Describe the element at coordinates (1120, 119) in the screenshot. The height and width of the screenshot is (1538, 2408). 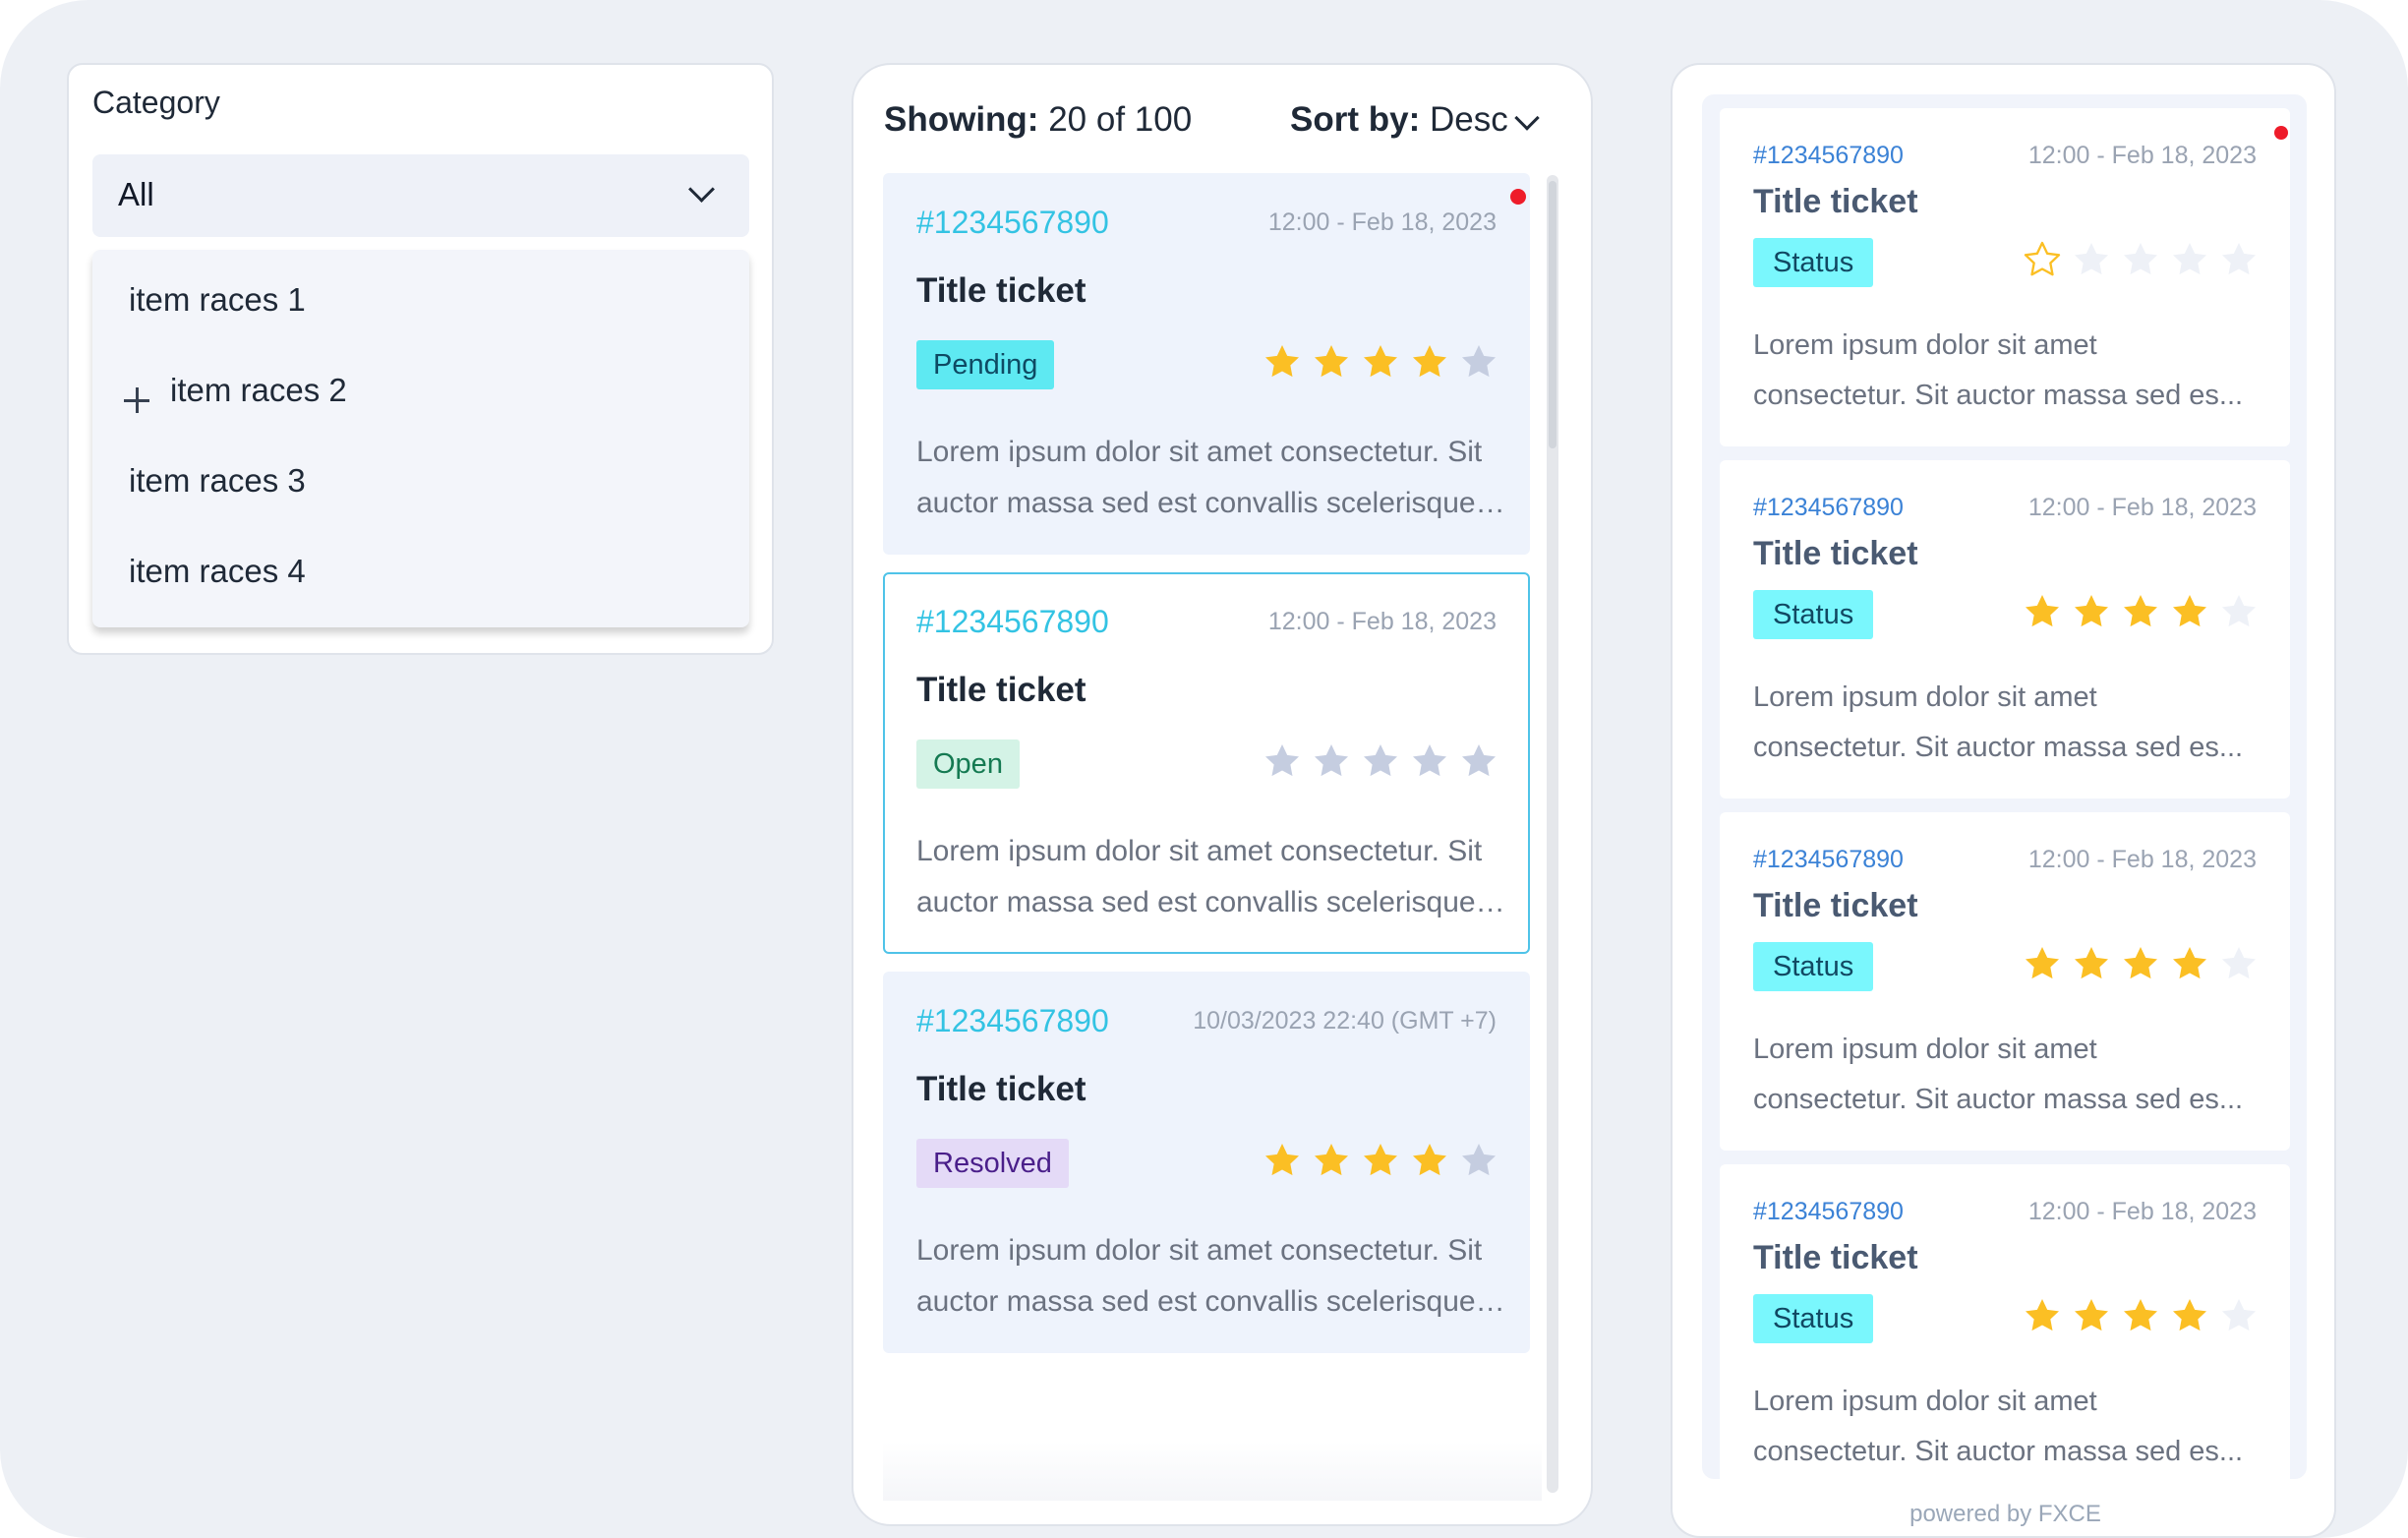
I see `showing-value: 20 of 100` at that location.